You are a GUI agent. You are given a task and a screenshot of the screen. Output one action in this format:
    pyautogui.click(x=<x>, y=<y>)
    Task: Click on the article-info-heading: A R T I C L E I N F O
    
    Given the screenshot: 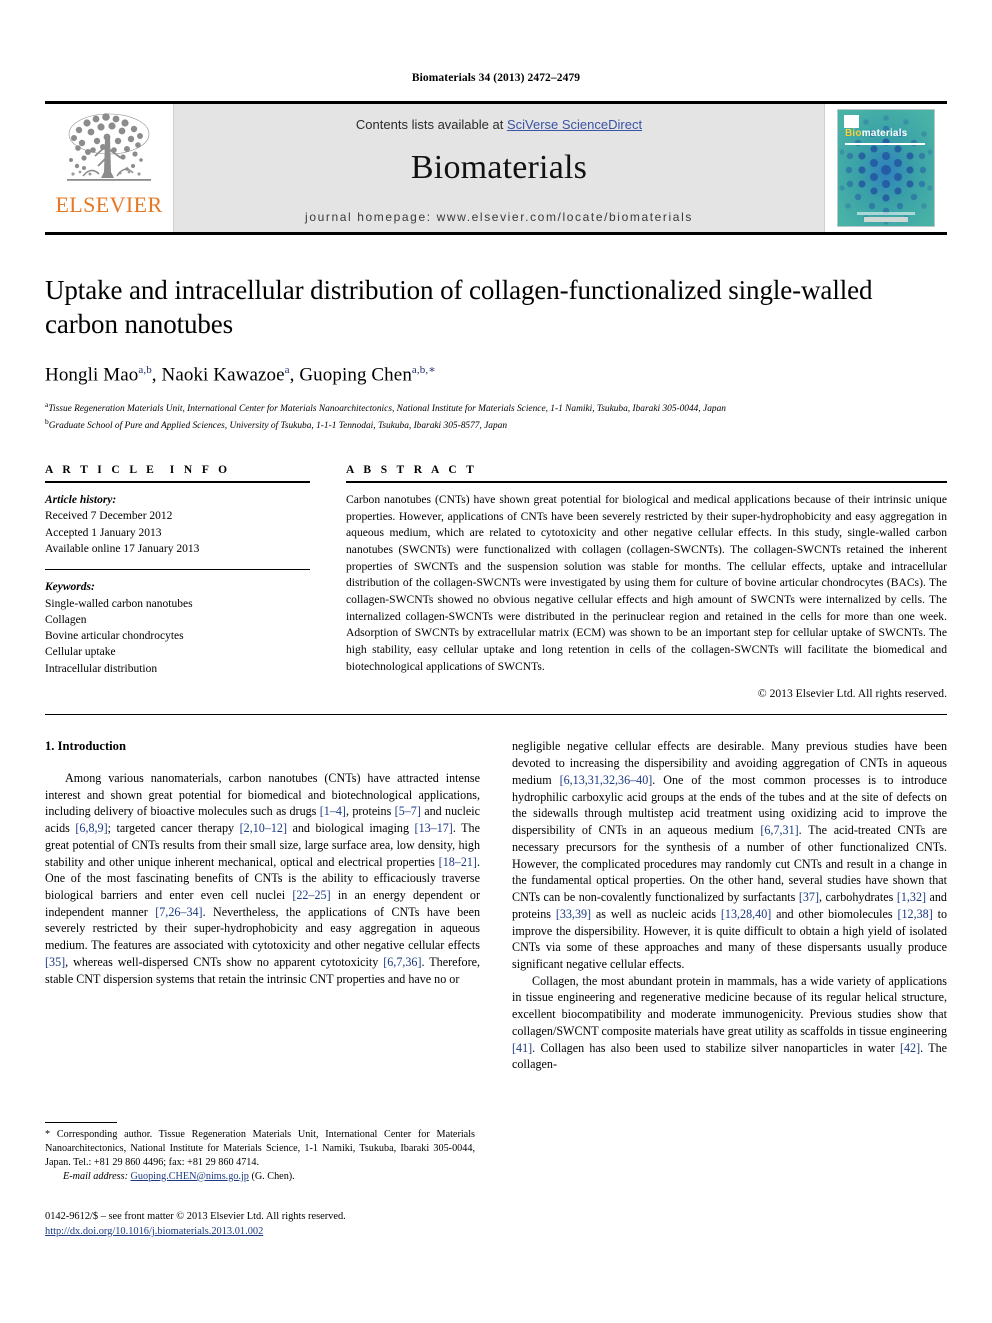 What is the action you would take?
    pyautogui.click(x=138, y=469)
    